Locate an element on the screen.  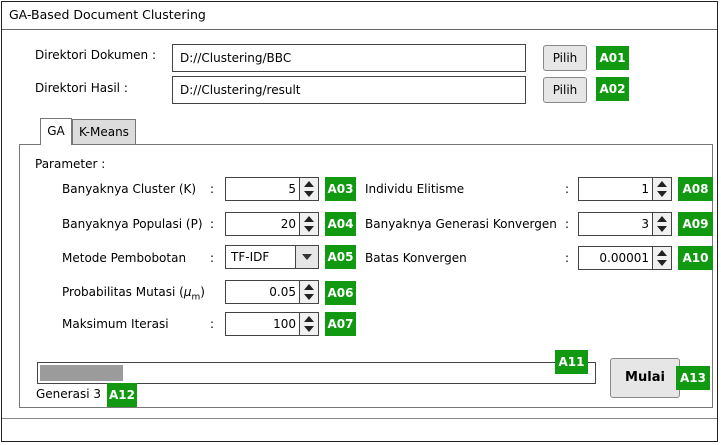
badge-a04: A04 is located at coordinates (340, 224).